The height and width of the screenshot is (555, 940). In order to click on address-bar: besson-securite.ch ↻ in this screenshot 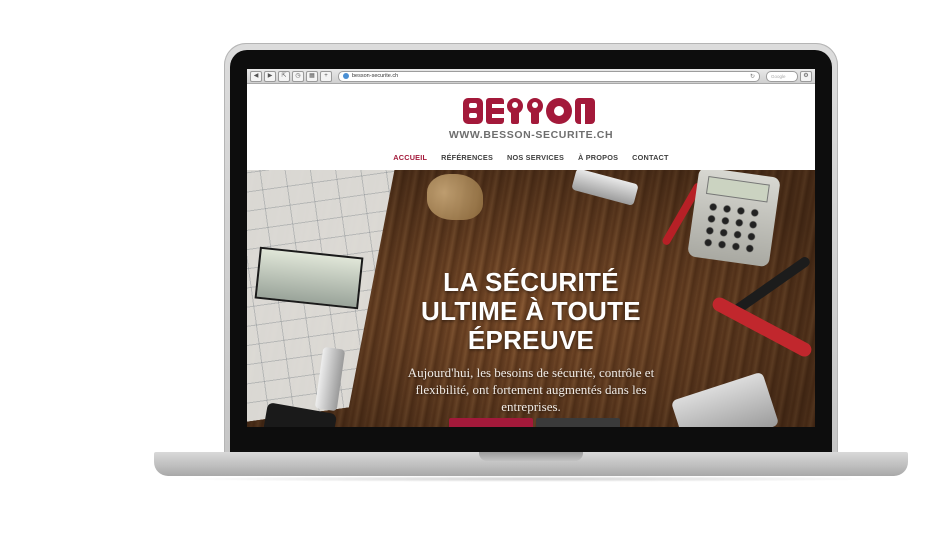, I will do `click(549, 76)`.